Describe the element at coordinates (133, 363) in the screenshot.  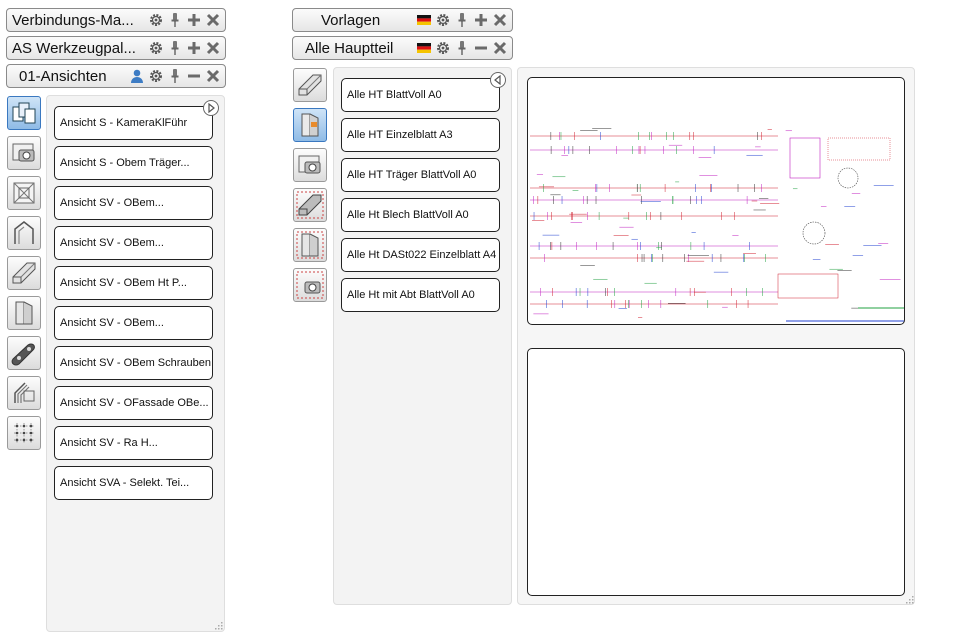
I see `list-item: Ansicht SV - OBem Schrauben` at that location.